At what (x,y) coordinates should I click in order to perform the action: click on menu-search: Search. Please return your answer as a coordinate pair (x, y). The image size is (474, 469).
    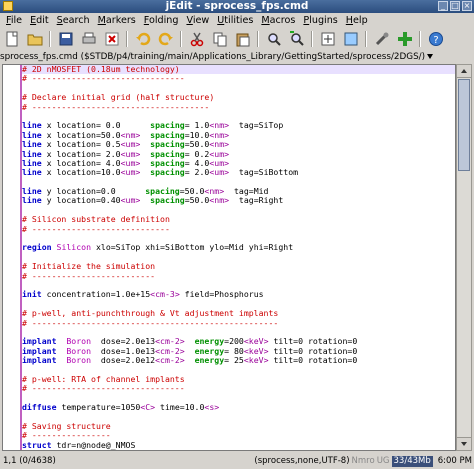
    Looking at the image, I should click on (73, 20).